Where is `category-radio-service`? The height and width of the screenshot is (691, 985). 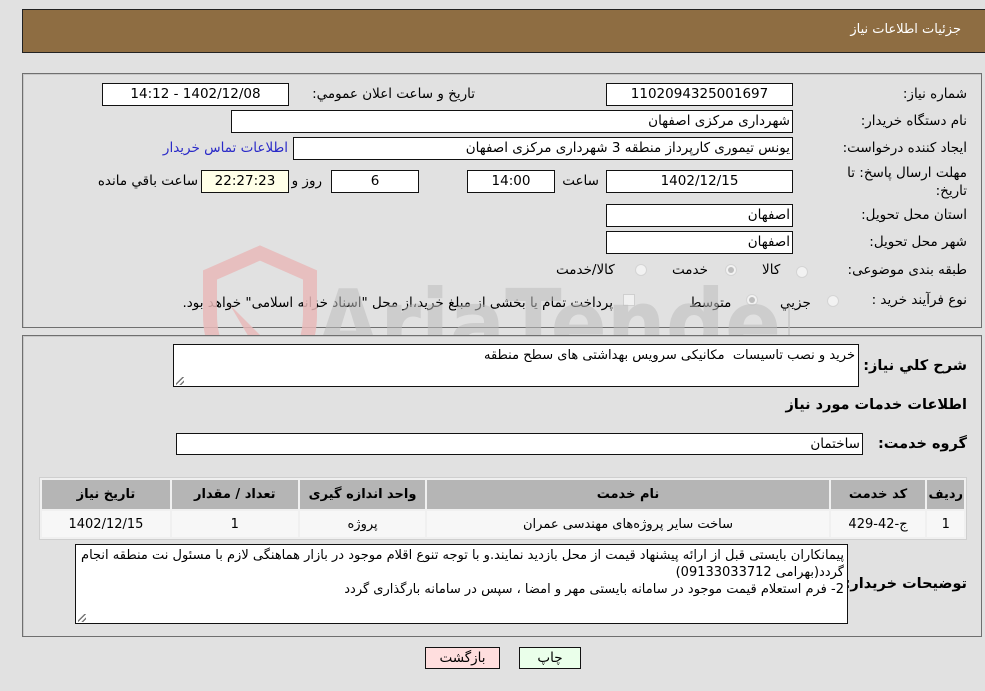 category-radio-service is located at coordinates (731, 270).